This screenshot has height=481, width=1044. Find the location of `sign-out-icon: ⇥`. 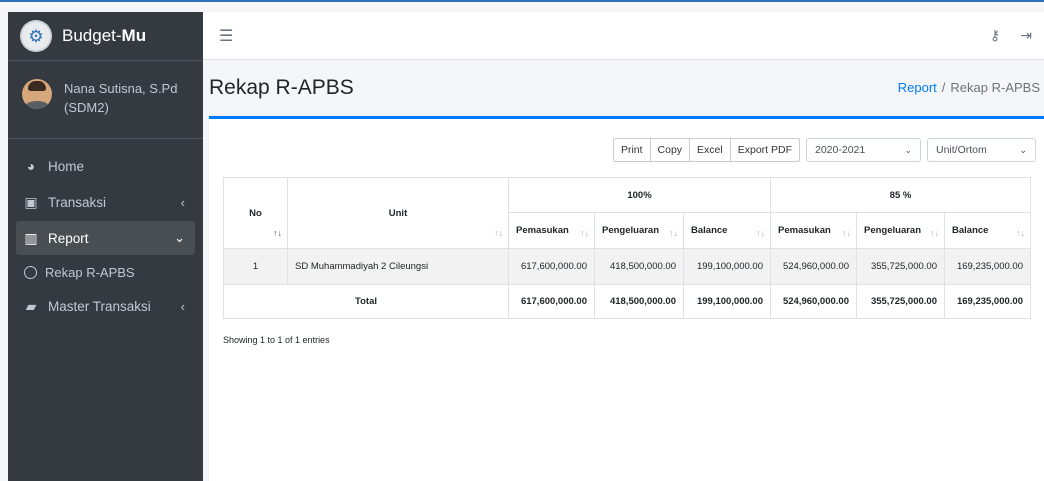

sign-out-icon: ⇥ is located at coordinates (1026, 35).